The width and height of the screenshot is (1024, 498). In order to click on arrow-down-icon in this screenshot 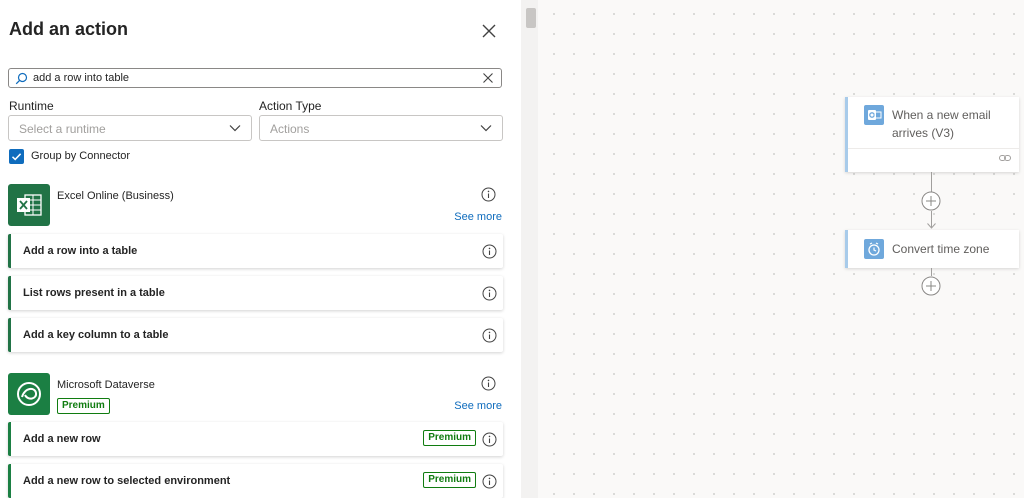, I will do `click(931, 226)`.